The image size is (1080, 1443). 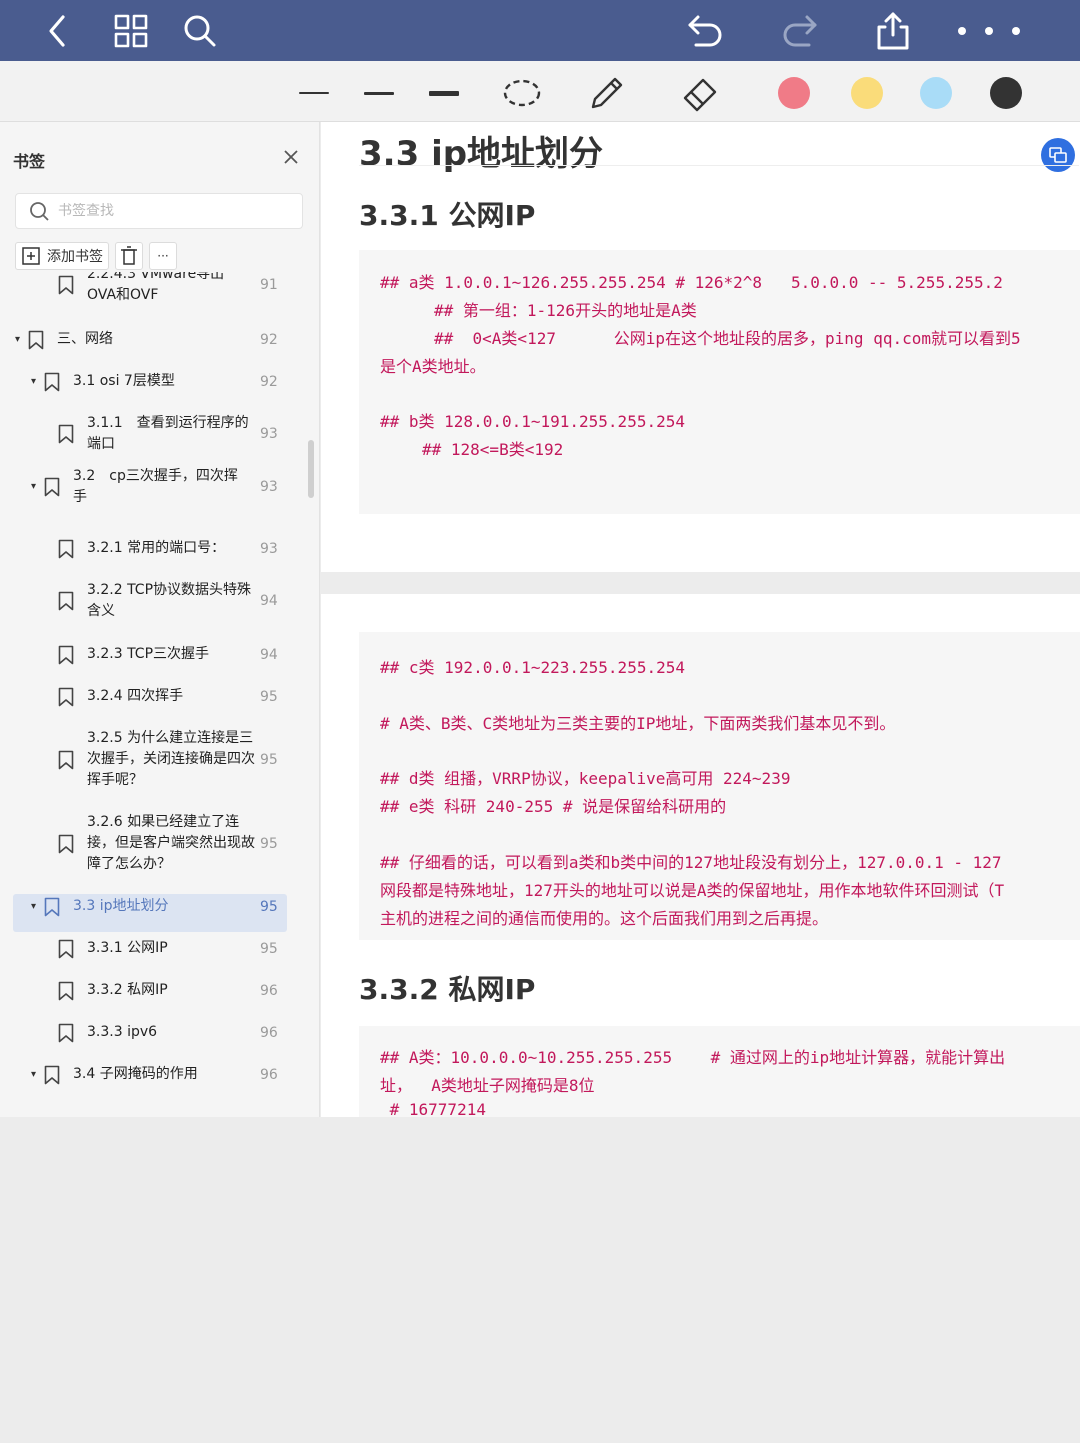 What do you see at coordinates (29, 161) in the screenshot?
I see `sidebar-title: 书签` at bounding box center [29, 161].